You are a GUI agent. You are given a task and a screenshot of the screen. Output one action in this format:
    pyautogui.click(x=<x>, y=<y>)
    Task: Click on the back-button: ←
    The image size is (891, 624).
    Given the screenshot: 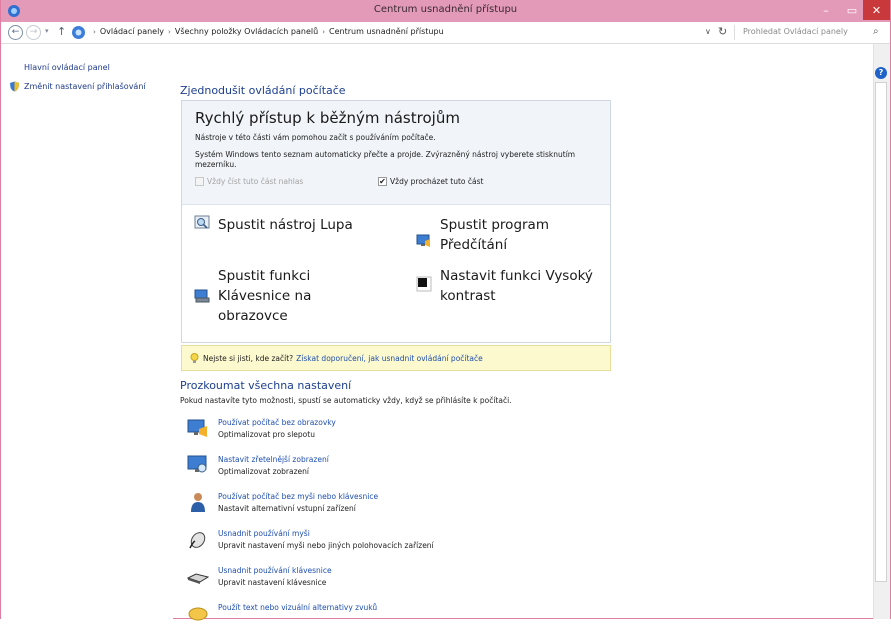 What is the action you would take?
    pyautogui.click(x=15, y=32)
    